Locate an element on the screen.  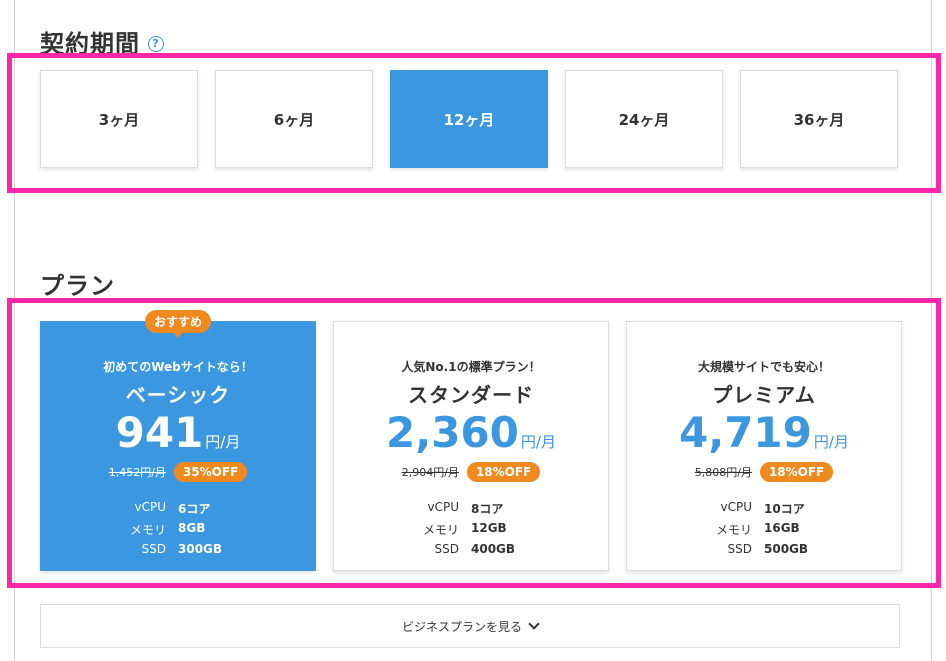
discount-row: 1,452円/月 35%OFF is located at coordinates (178, 472).